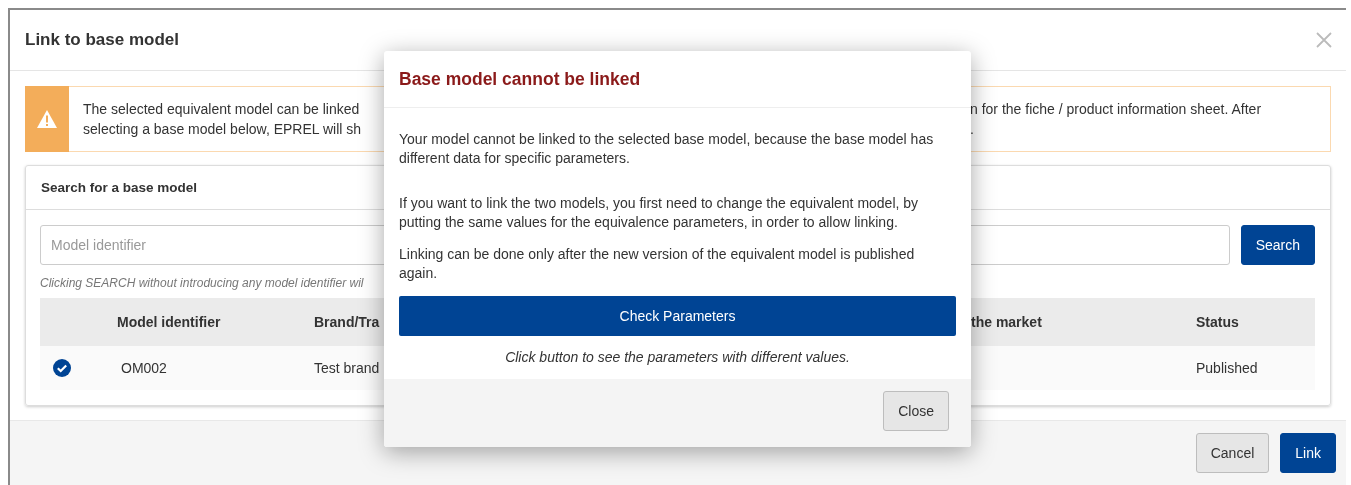  Describe the element at coordinates (347, 322) in the screenshot. I see `column-header: Brand/Tra` at that location.